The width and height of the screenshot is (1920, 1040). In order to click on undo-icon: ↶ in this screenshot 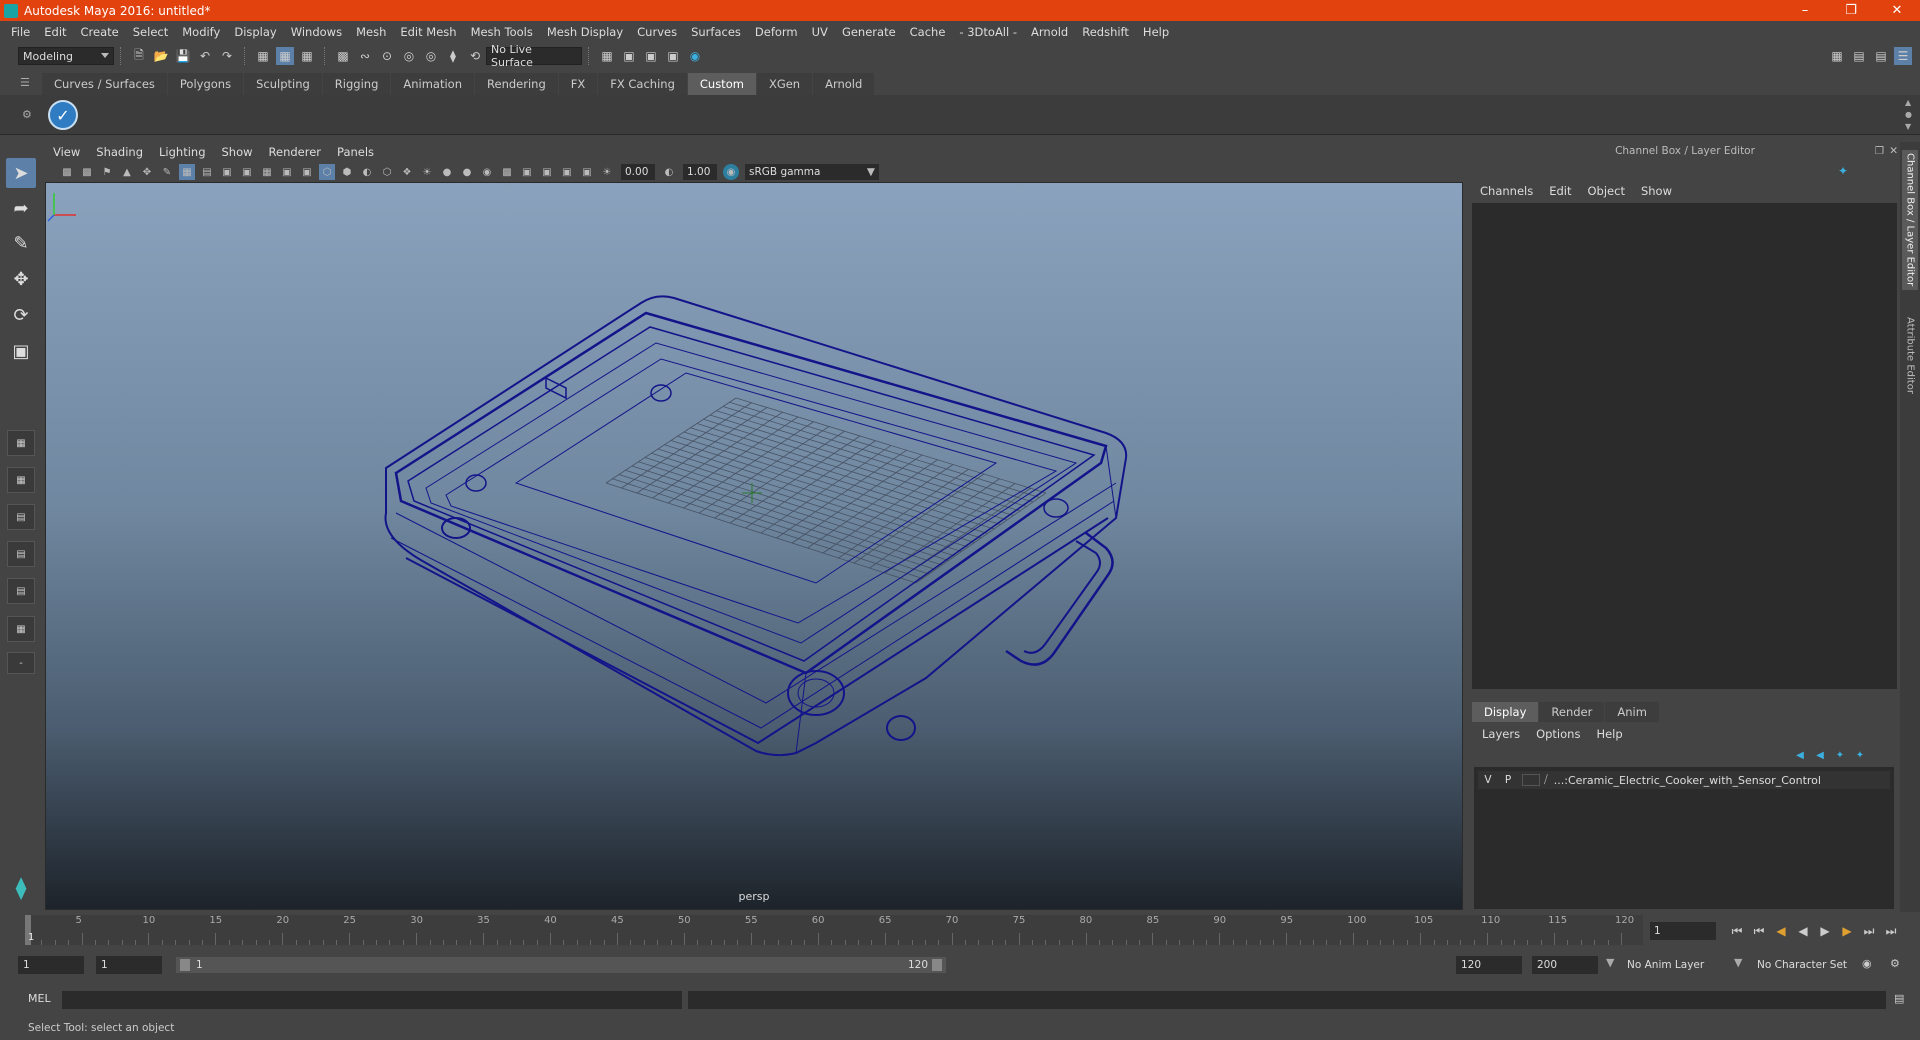, I will do `click(205, 56)`.